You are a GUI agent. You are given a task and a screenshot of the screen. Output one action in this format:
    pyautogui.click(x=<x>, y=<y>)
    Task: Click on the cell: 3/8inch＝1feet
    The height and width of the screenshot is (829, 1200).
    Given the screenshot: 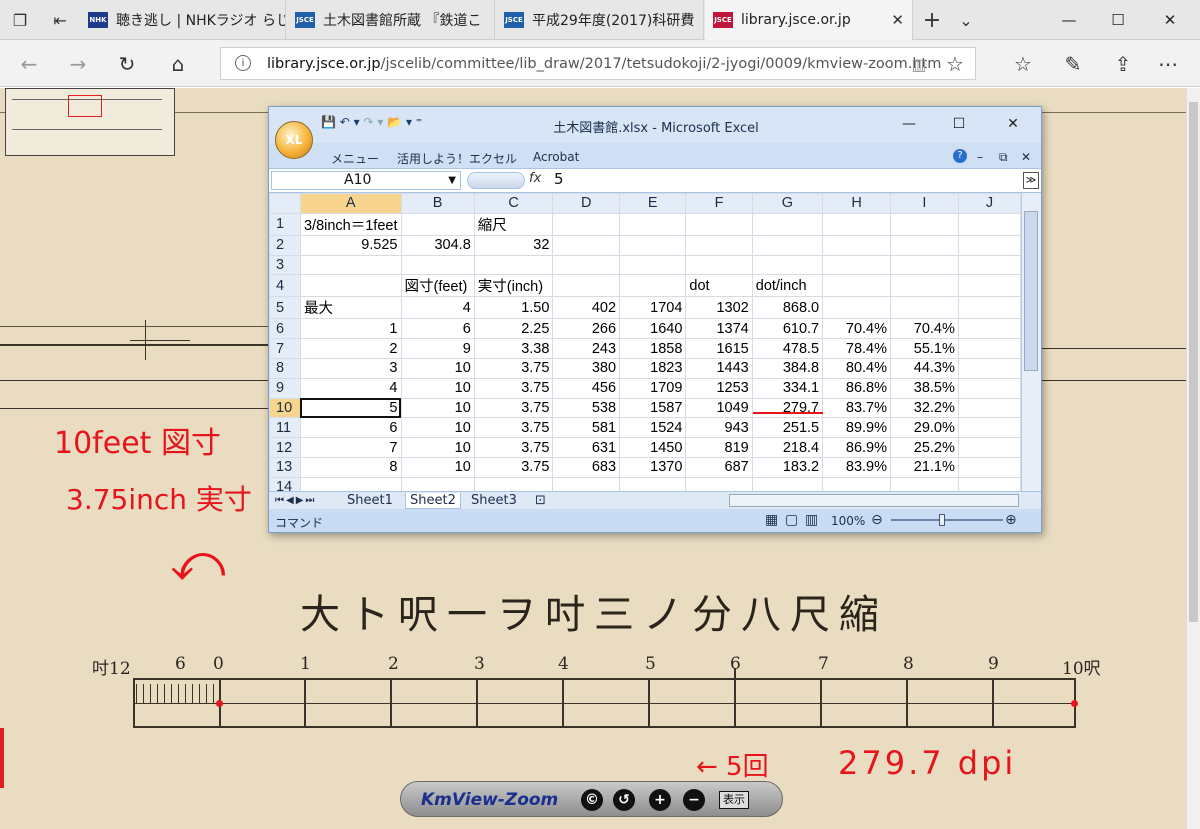 What is the action you would take?
    pyautogui.click(x=350, y=224)
    